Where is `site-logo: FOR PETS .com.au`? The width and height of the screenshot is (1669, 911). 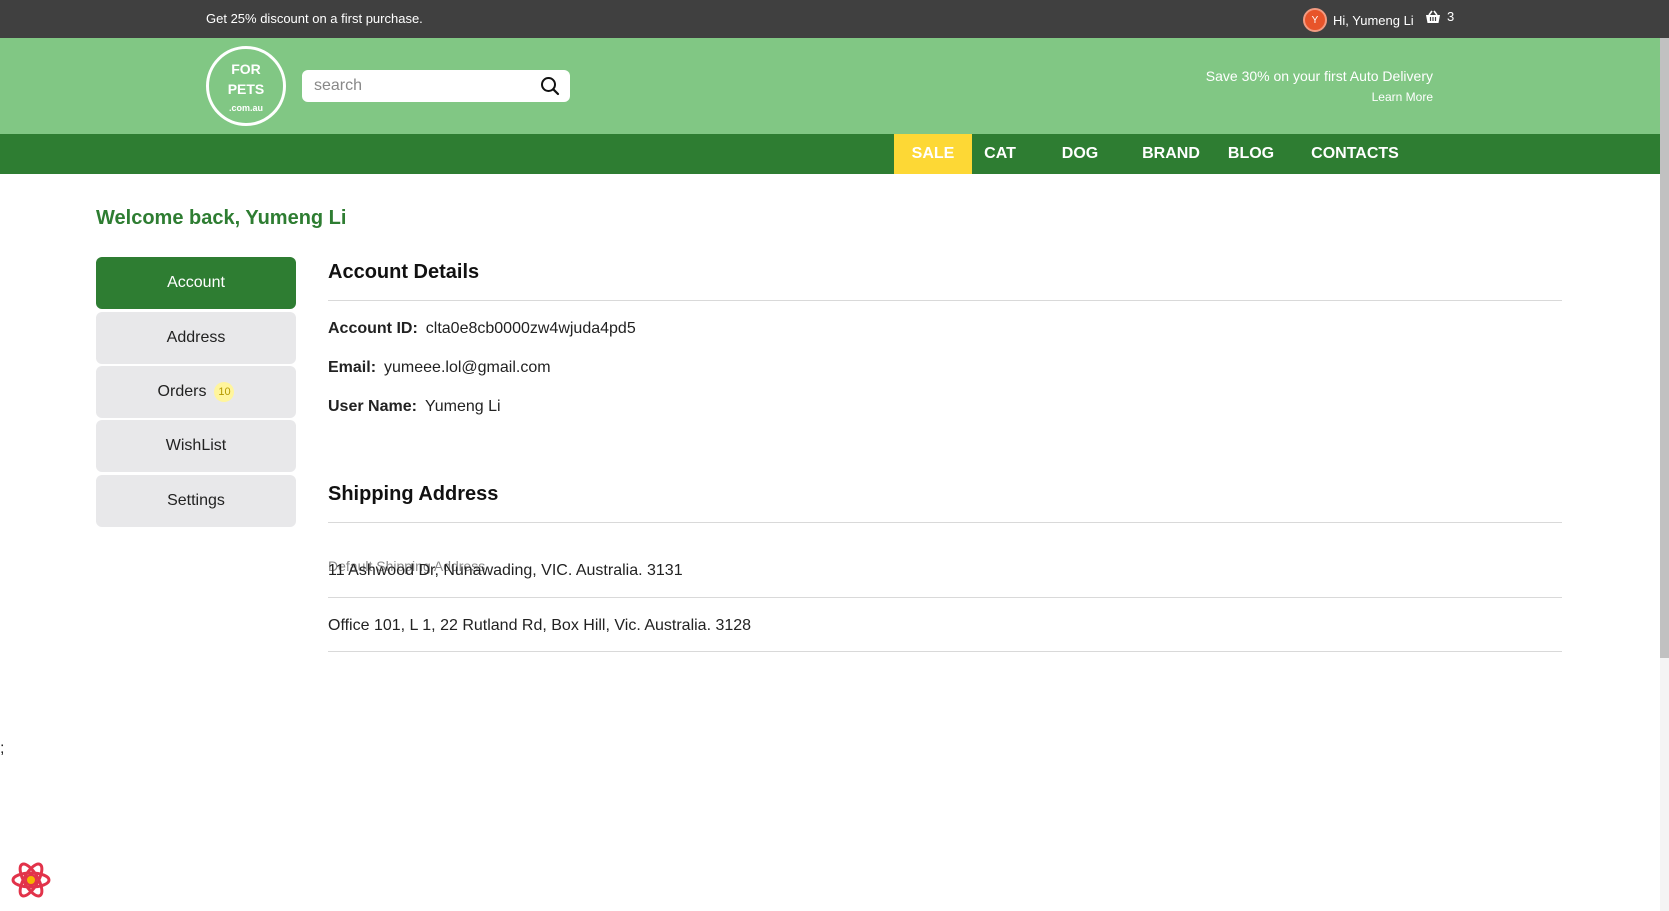
site-logo: FOR PETS .com.au is located at coordinates (246, 86).